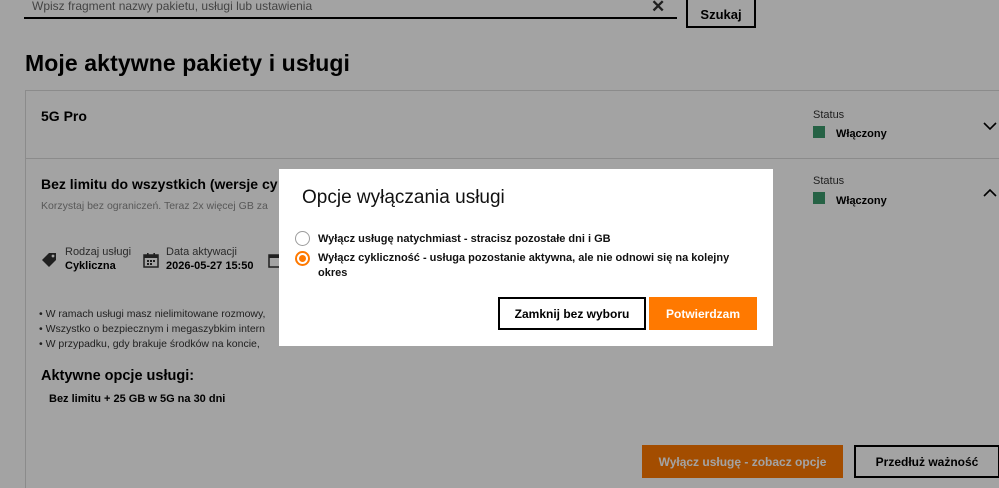 This screenshot has height=488, width=999. What do you see at coordinates (572, 313) in the screenshot?
I see `close-without-choice-button: Zamknij bez wyboru` at bounding box center [572, 313].